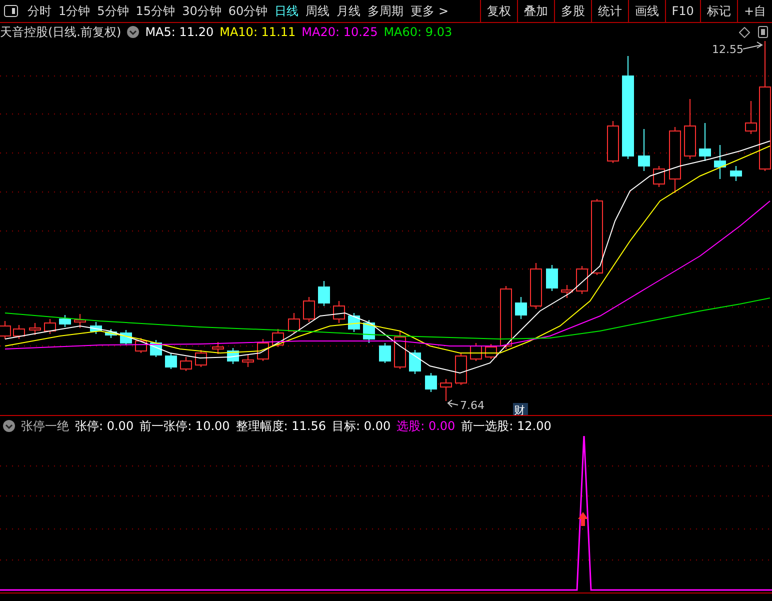 This screenshot has width=772, height=601. Describe the element at coordinates (155, 11) in the screenshot. I see `period-tab: 15分钟` at that location.